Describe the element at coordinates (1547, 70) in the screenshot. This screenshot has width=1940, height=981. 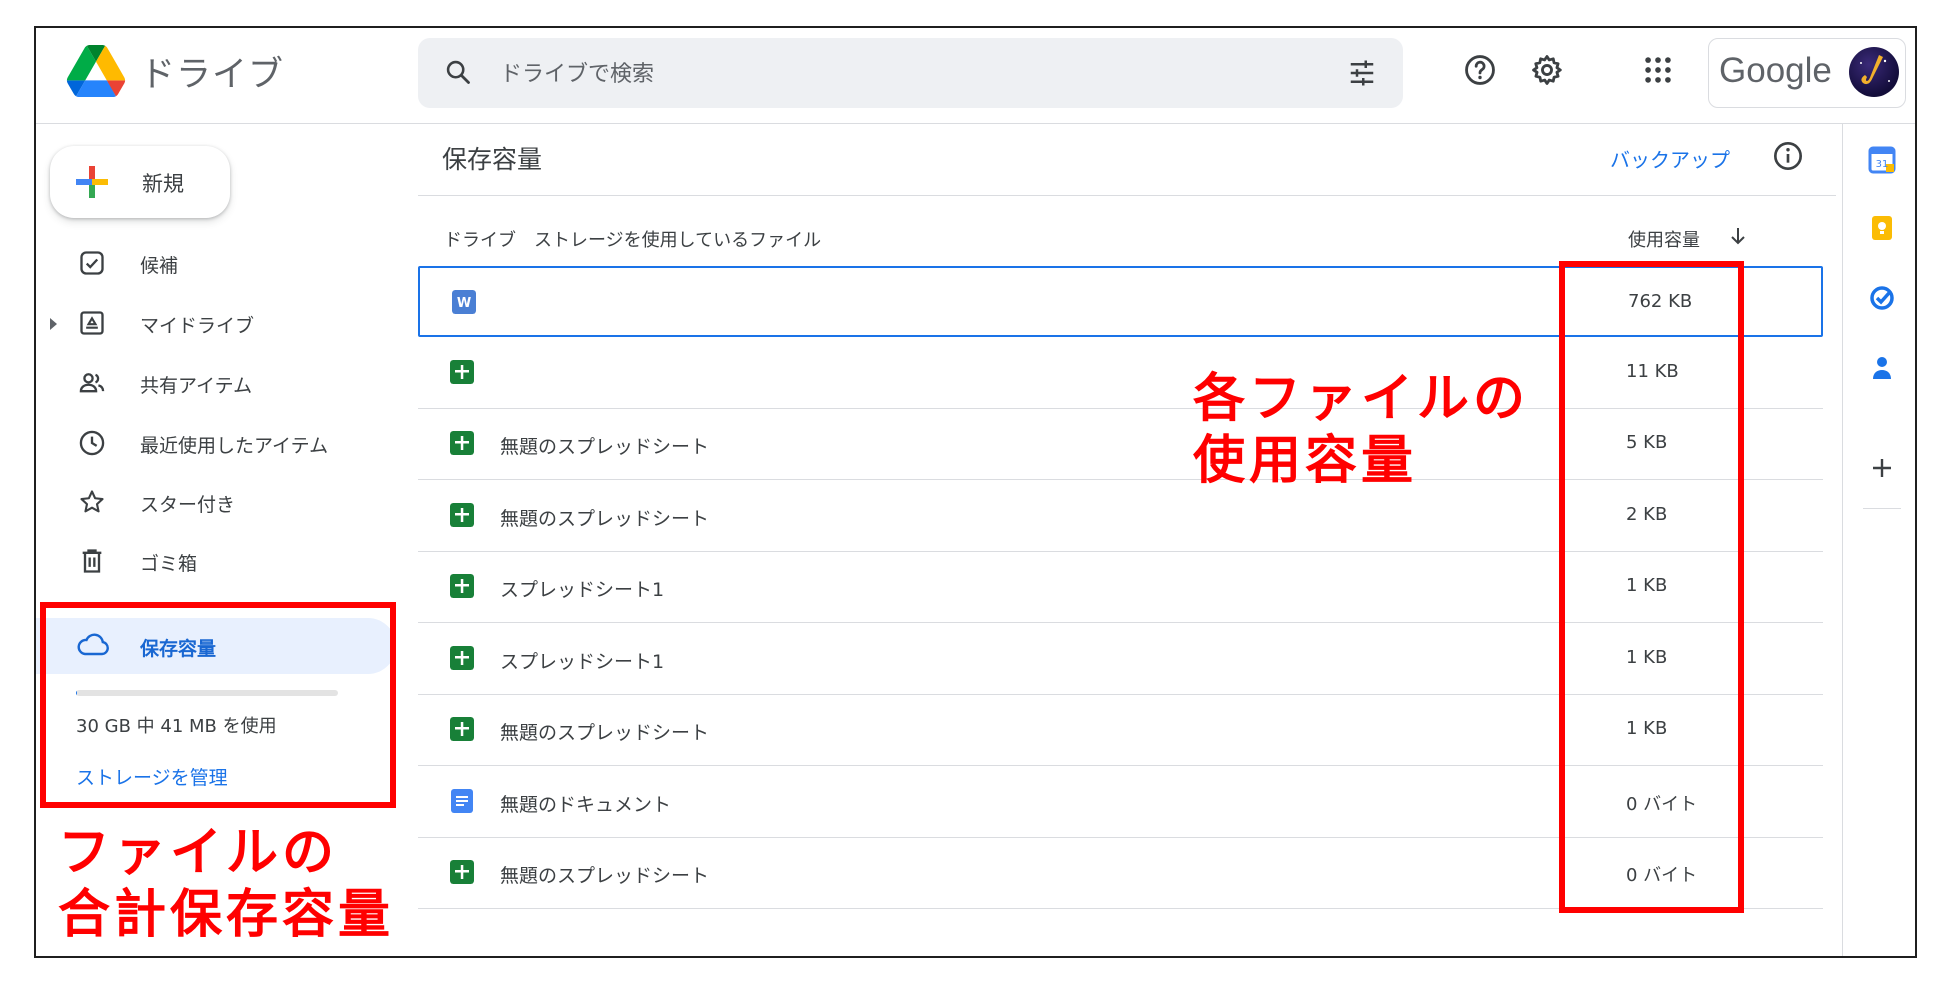
I see `settings-gear-icon` at that location.